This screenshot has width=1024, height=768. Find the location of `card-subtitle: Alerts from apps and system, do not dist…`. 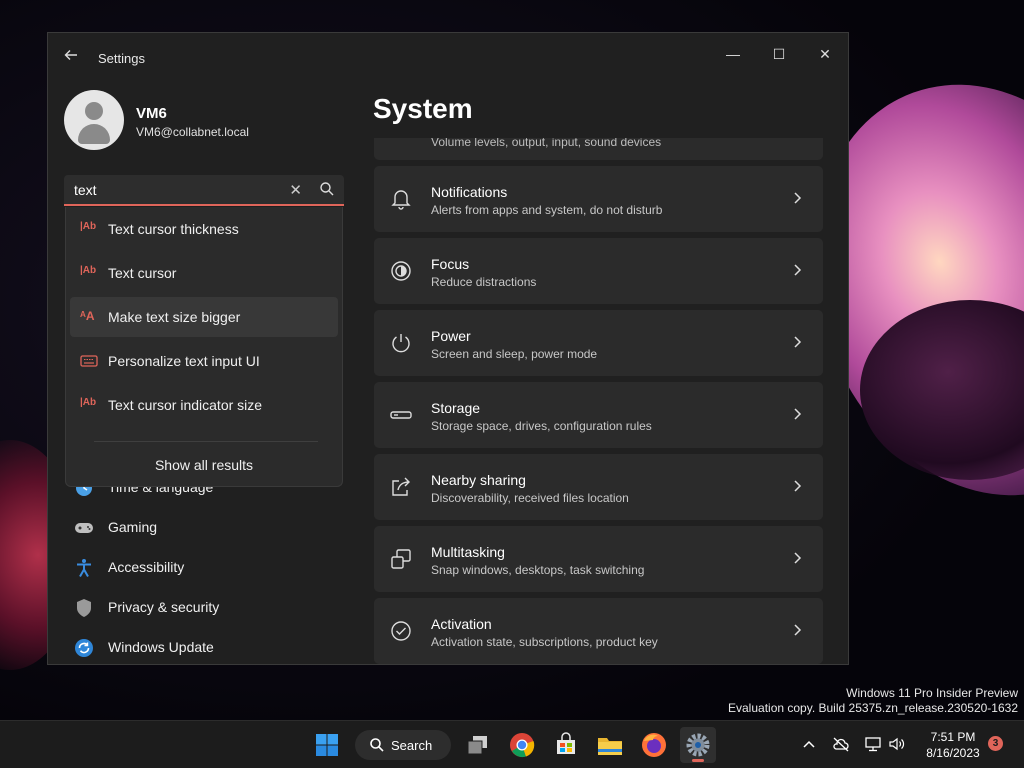

card-subtitle: Alerts from apps and system, do not dist… is located at coordinates (547, 210).